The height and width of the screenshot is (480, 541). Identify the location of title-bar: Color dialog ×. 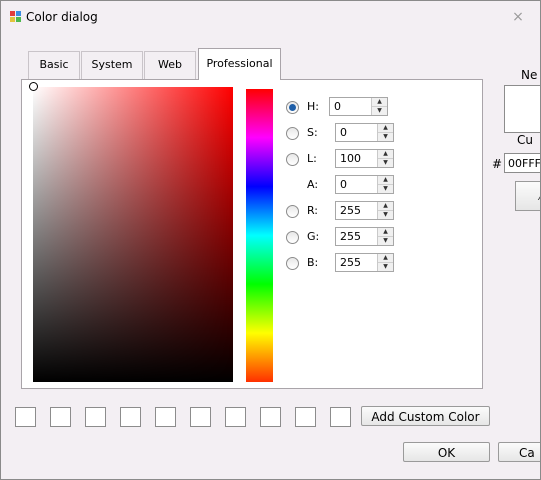
(270, 17).